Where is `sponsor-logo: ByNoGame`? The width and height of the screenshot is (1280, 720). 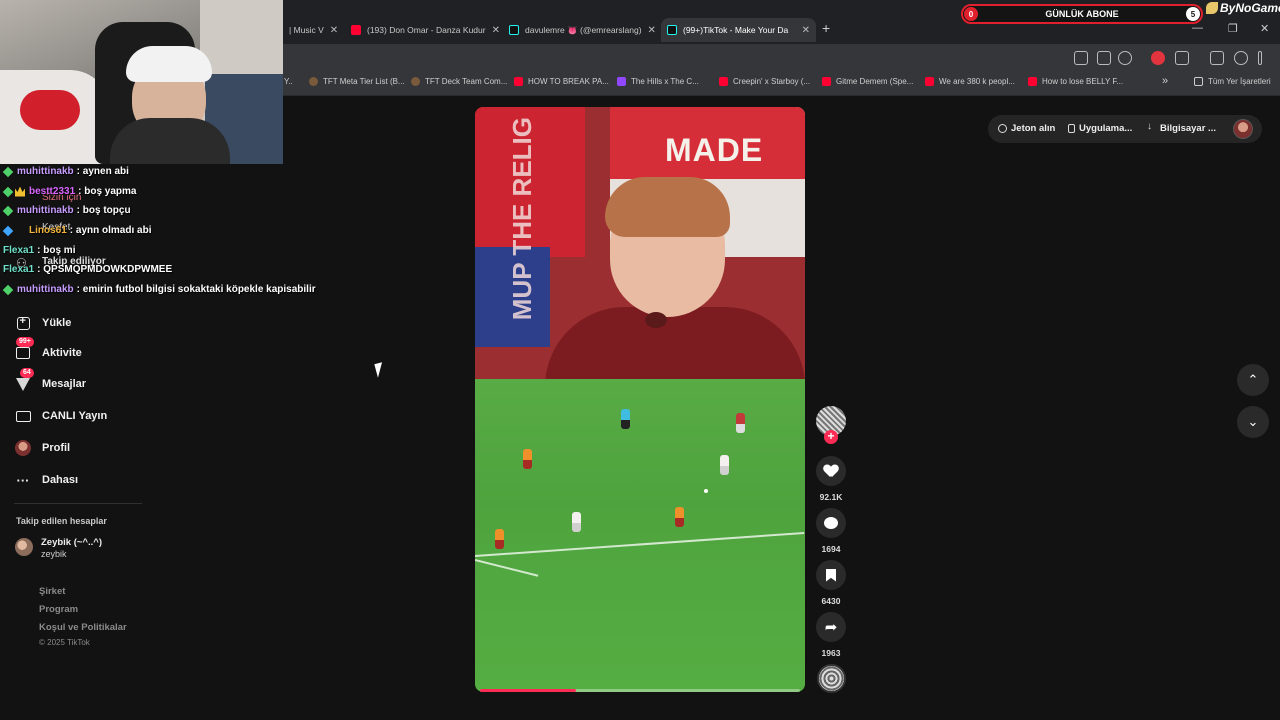
sponsor-logo: ByNoGame is located at coordinates (1243, 8).